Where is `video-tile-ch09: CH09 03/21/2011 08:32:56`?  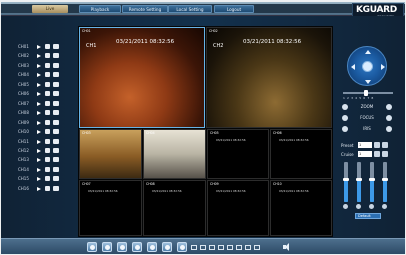 video-tile-ch09: CH09 03/21/2011 08:32:56 is located at coordinates (238, 208).